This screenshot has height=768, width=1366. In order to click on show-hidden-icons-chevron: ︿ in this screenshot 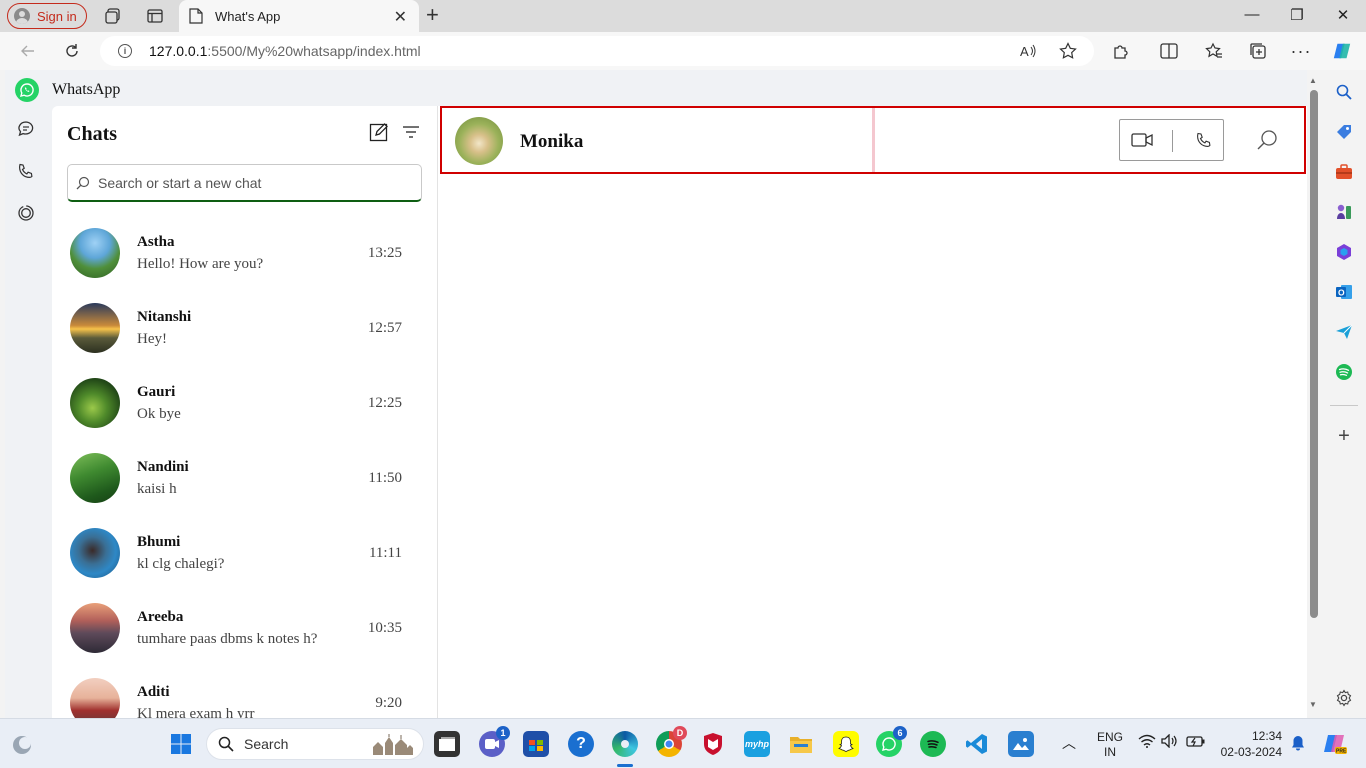, I will do `click(1069, 743)`.